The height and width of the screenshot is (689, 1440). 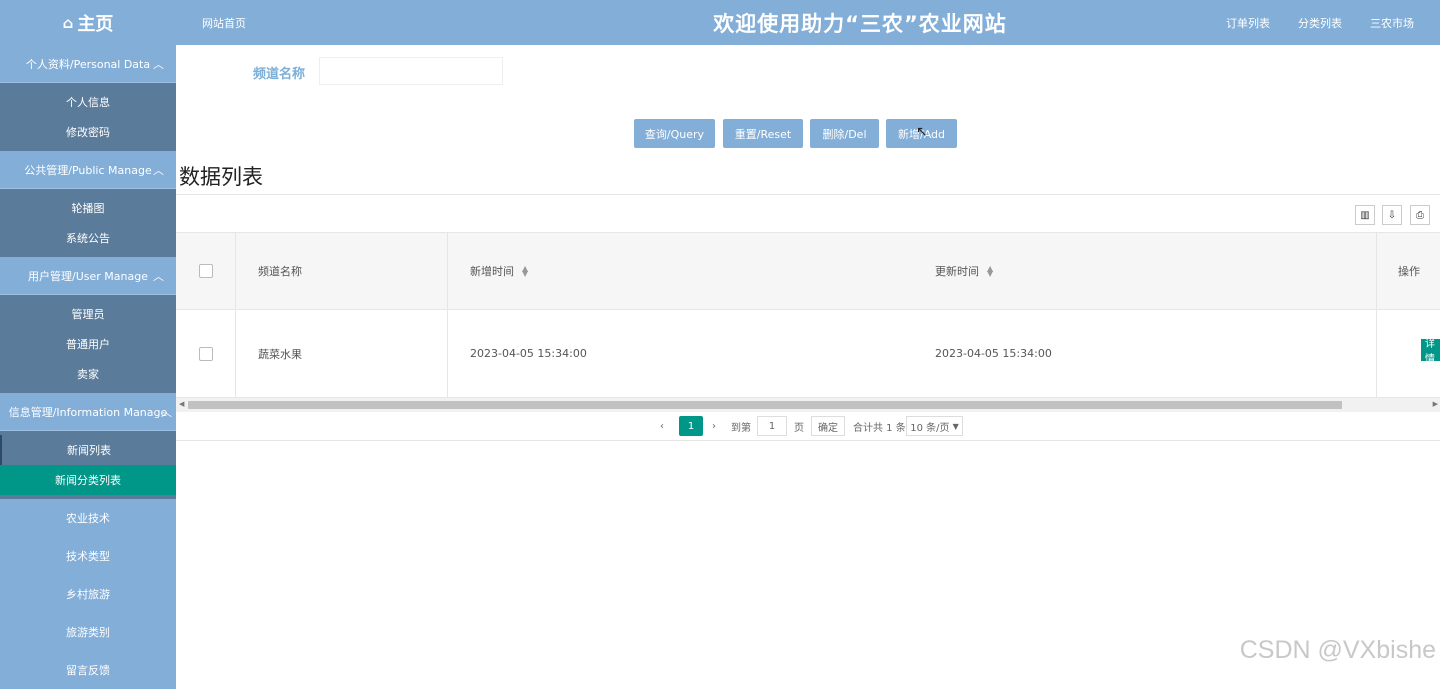 I want to click on column-header-updated: 更新时间 ▲▼, so click(x=964, y=271).